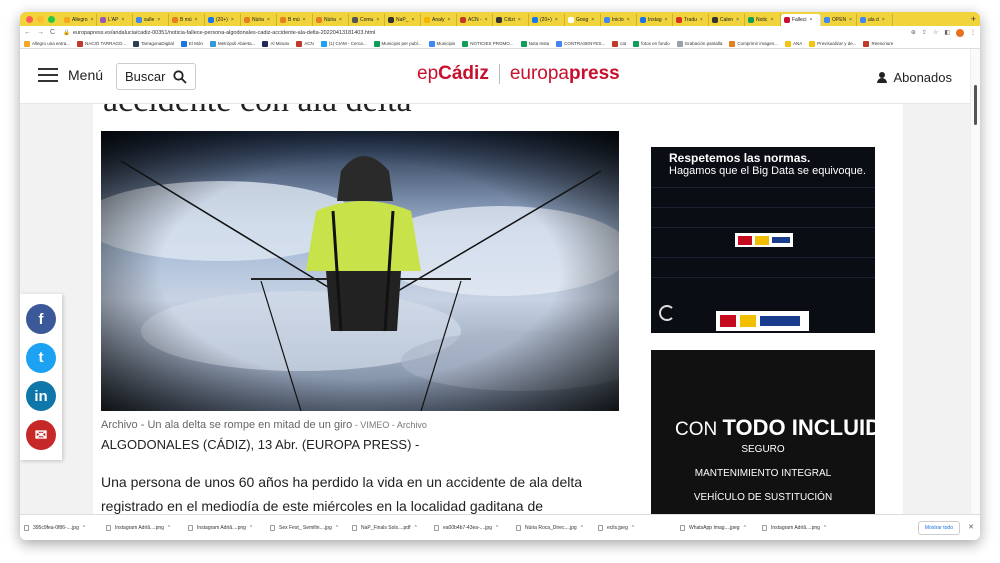  What do you see at coordinates (557, 527) in the screenshot?
I see `download-item: Núria Roca_Direc....jpg ^` at bounding box center [557, 527].